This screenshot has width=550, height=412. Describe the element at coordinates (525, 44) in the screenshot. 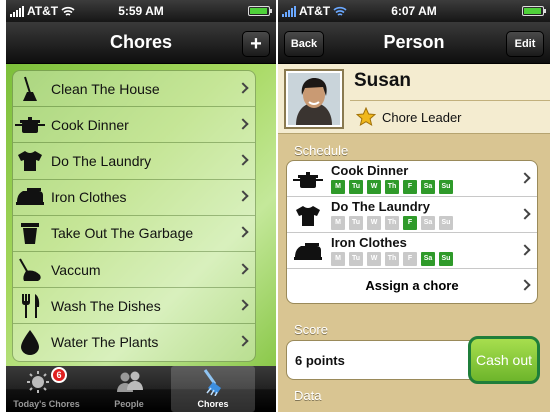

I see `edit-button: Edit` at that location.